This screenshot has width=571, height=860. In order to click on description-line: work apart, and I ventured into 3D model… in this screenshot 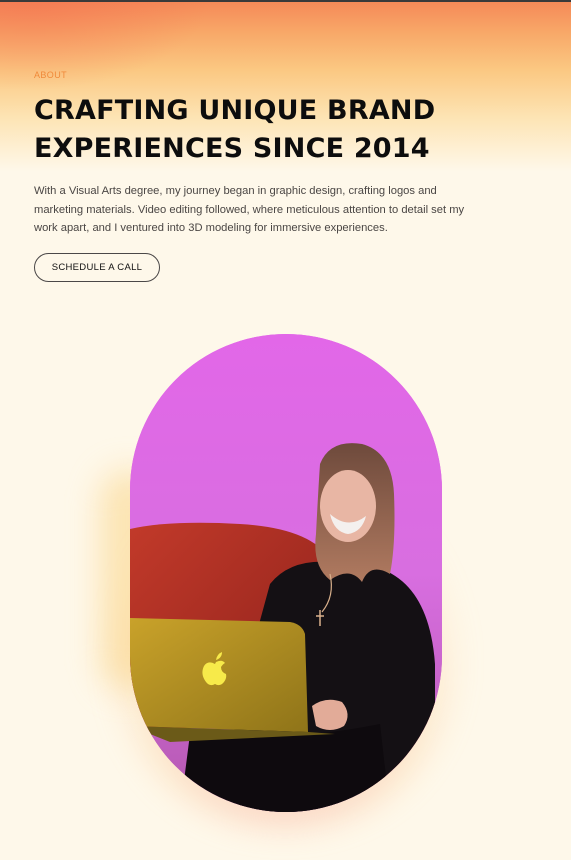, I will do `click(211, 228)`.